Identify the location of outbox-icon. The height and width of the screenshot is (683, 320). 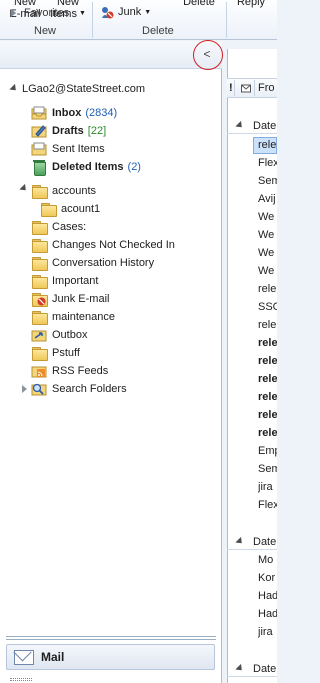
(39, 335).